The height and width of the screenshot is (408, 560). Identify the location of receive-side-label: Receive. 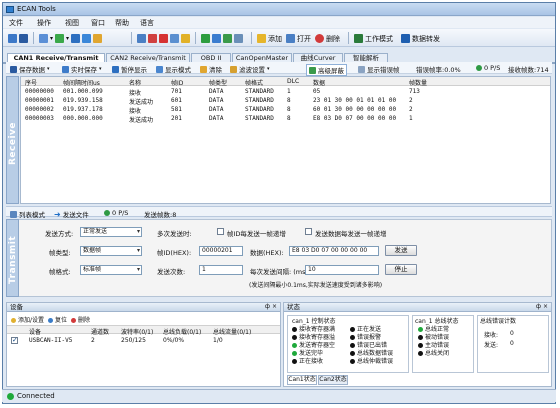
(12, 140).